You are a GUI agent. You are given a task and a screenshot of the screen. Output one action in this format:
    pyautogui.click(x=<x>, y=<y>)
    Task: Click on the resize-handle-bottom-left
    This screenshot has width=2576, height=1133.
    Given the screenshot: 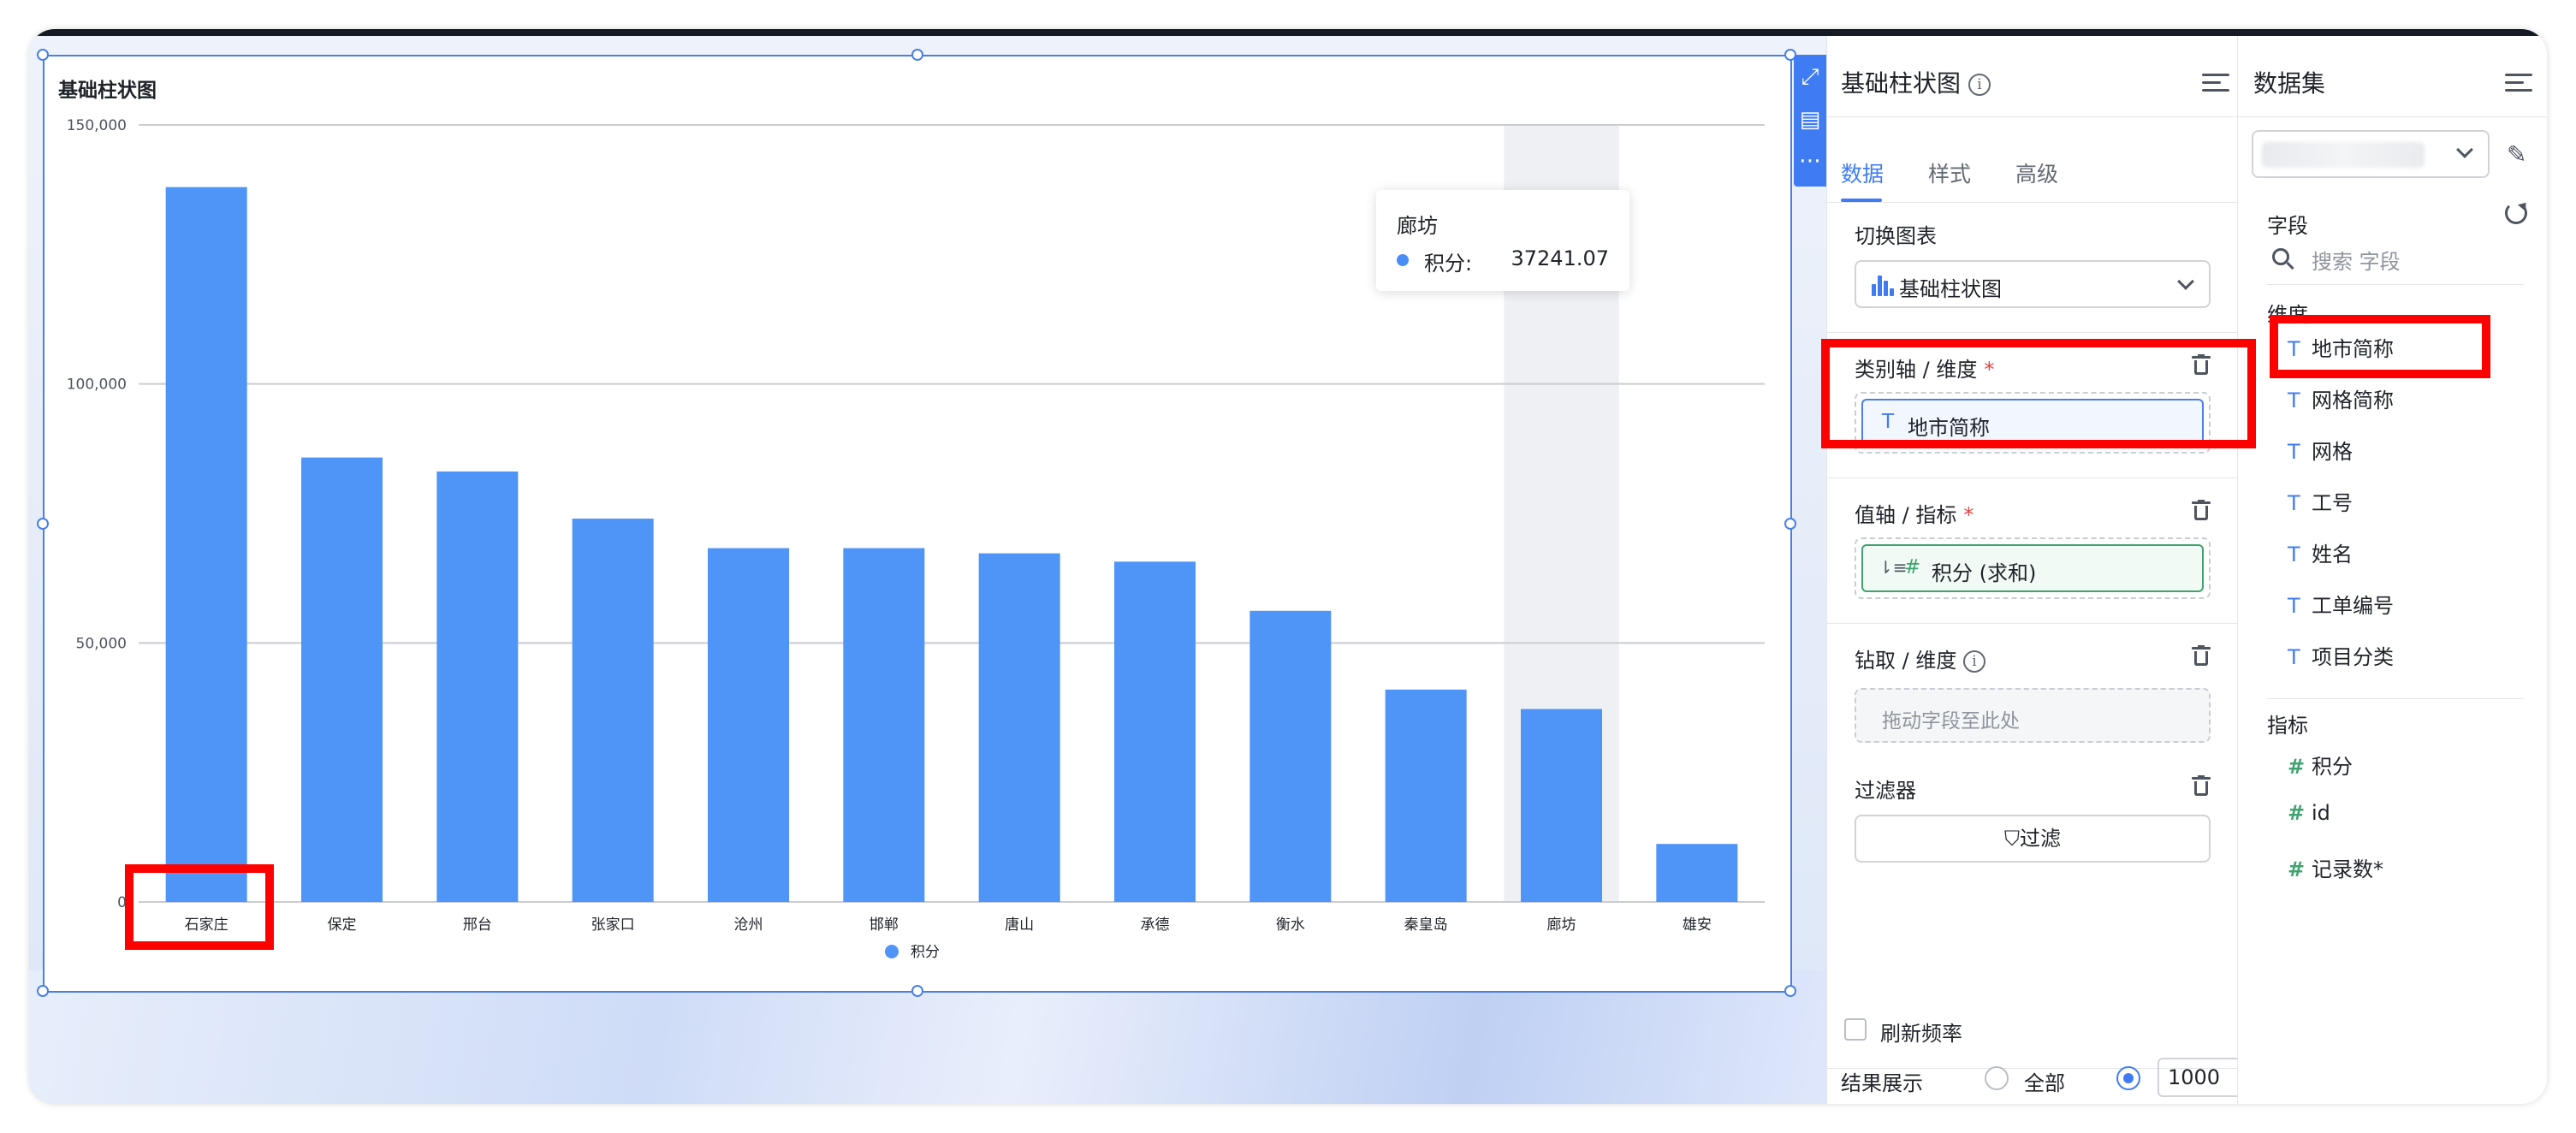 What is the action you would take?
    pyautogui.click(x=43, y=991)
    